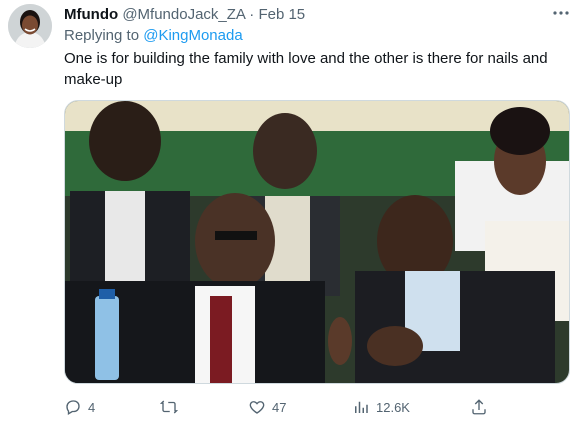 The width and height of the screenshot is (579, 421). I want to click on like-button: 47, so click(267, 407).